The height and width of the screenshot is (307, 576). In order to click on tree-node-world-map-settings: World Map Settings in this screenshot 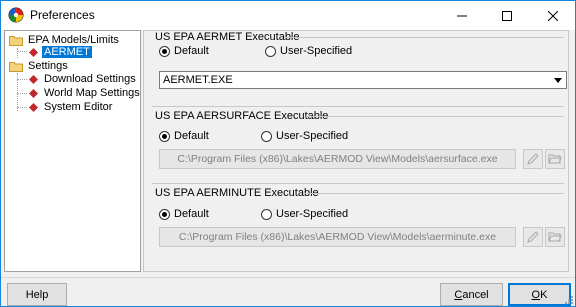, I will do `click(85, 93)`.